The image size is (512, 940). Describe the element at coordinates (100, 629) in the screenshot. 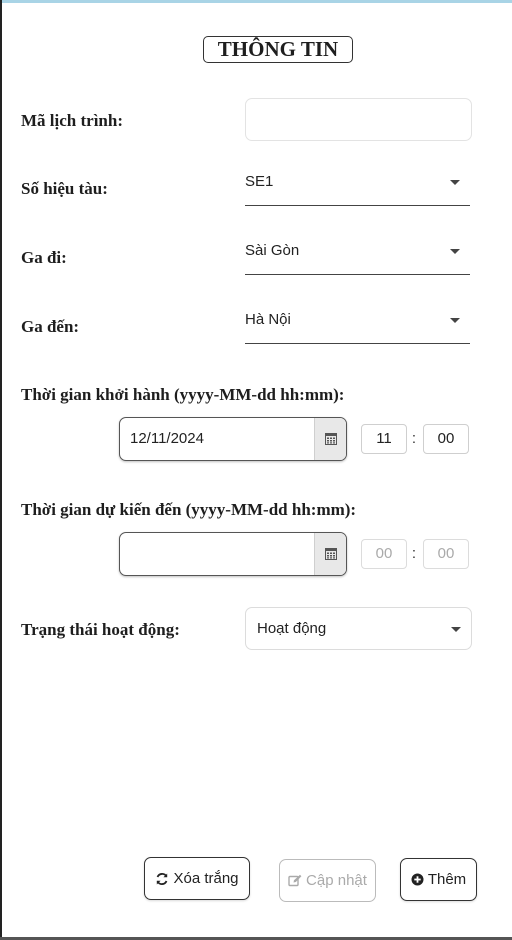

I see `label-trang-thai: Trạng thái hoạt động:` at that location.